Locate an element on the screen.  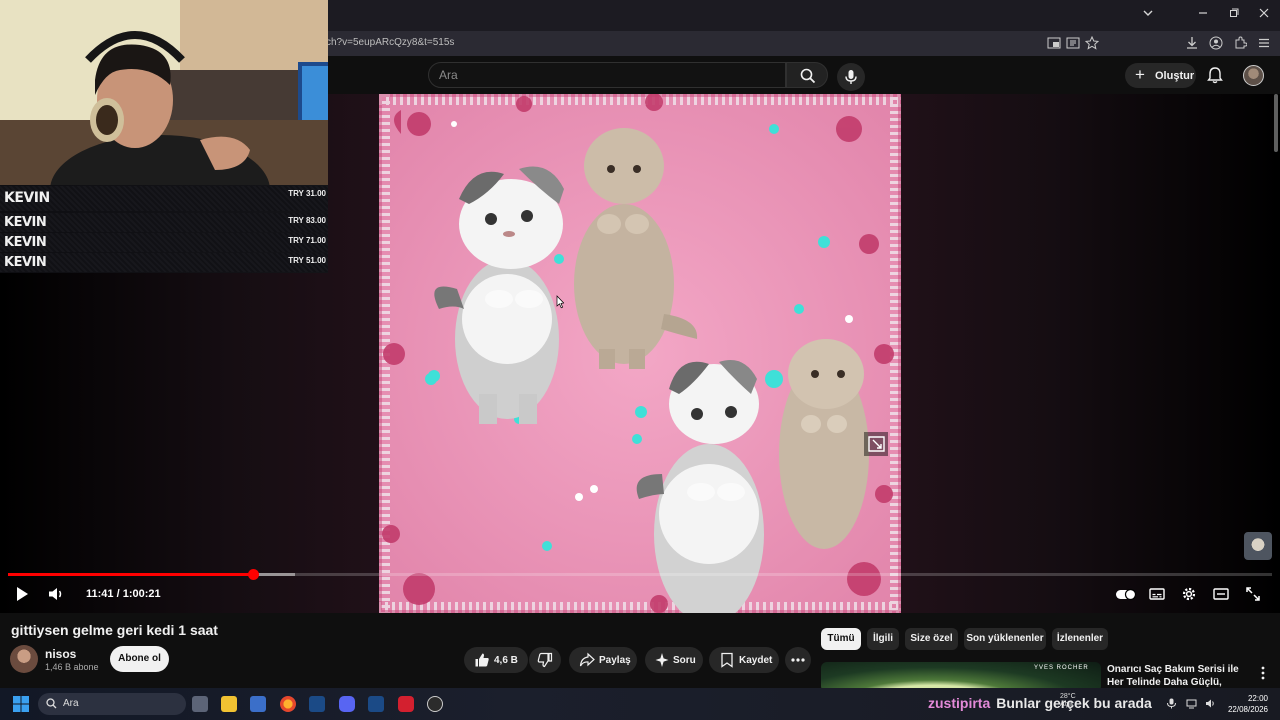
donation-amount: TRY 83.00 is located at coordinates (307, 220).